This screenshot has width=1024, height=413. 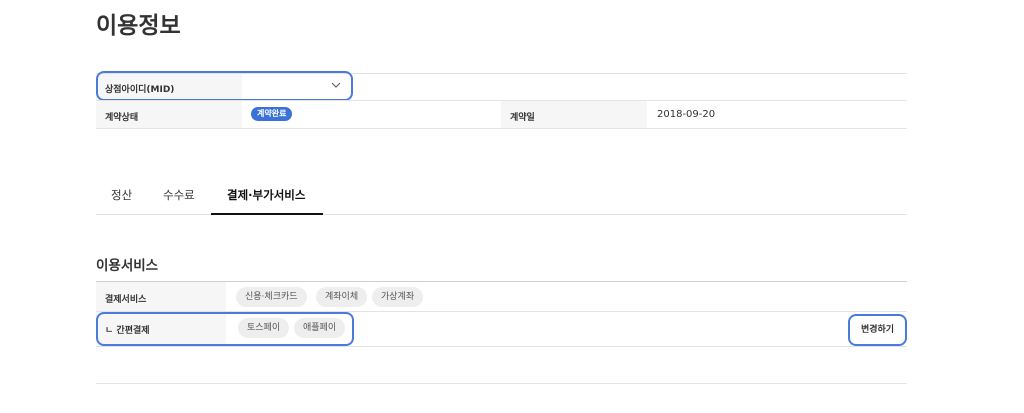 What do you see at coordinates (267, 214) in the screenshot?
I see `active-tab-indicator` at bounding box center [267, 214].